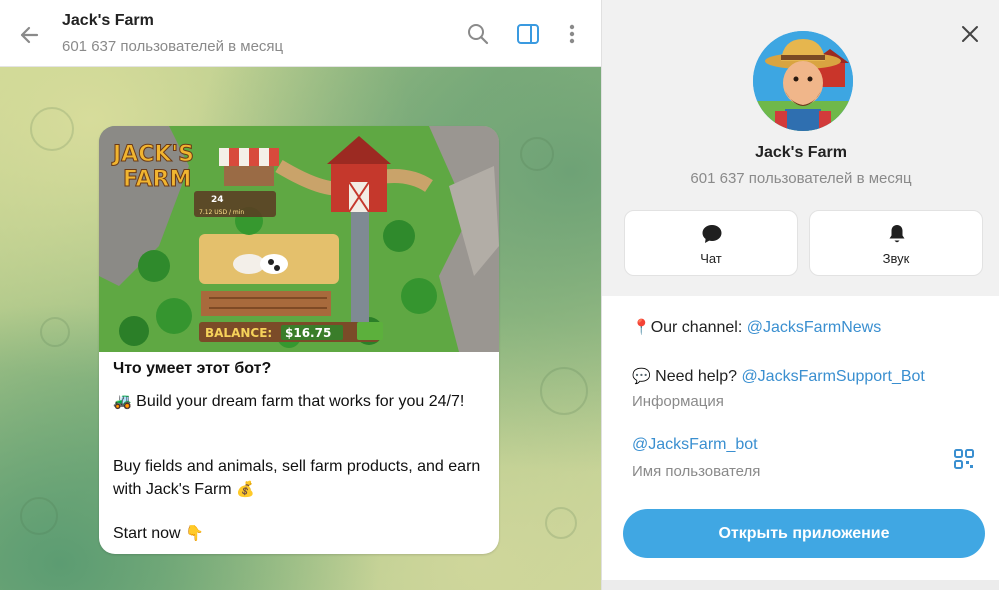  What do you see at coordinates (301, 533) in the screenshot?
I see `message-line3: Start now 👇` at bounding box center [301, 533].